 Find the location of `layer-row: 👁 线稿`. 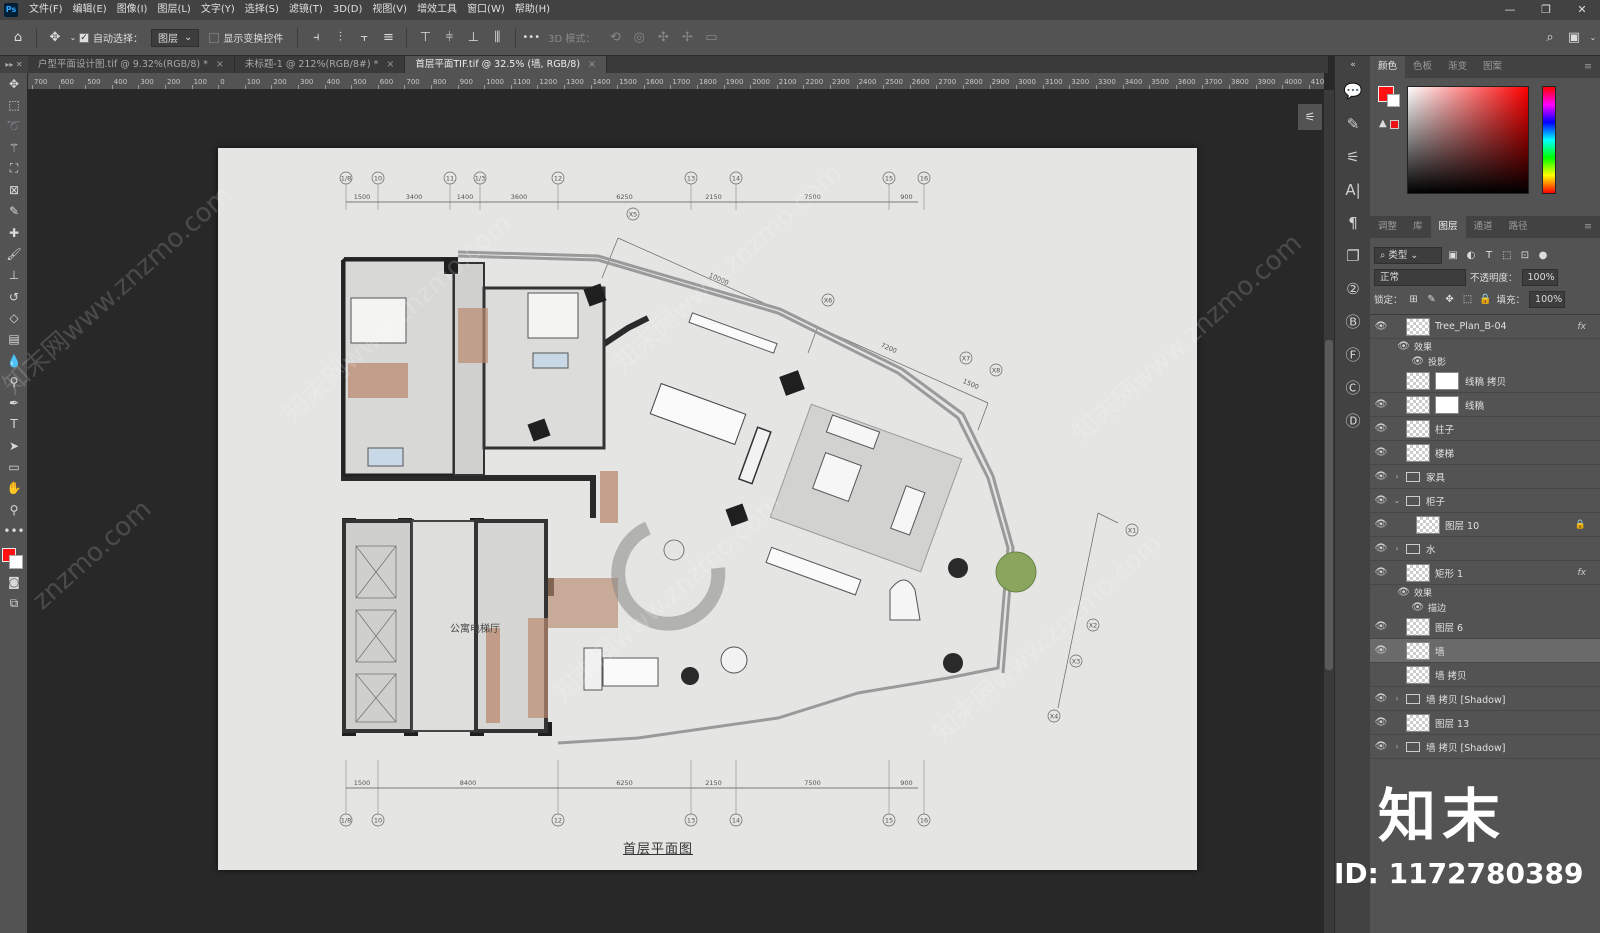

layer-row: 👁 线稿 is located at coordinates (1485, 405).